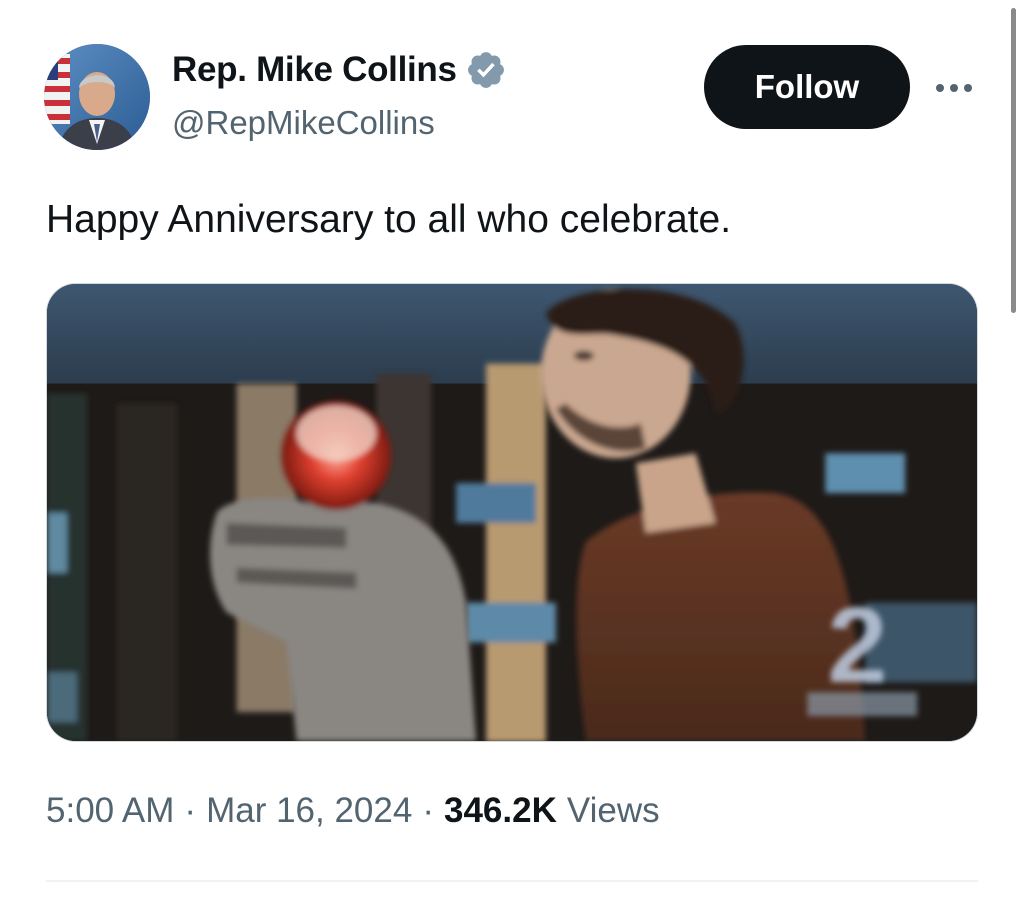 The height and width of the screenshot is (906, 1024). What do you see at coordinates (500, 810) in the screenshot?
I see `views-count: 346.2K` at bounding box center [500, 810].